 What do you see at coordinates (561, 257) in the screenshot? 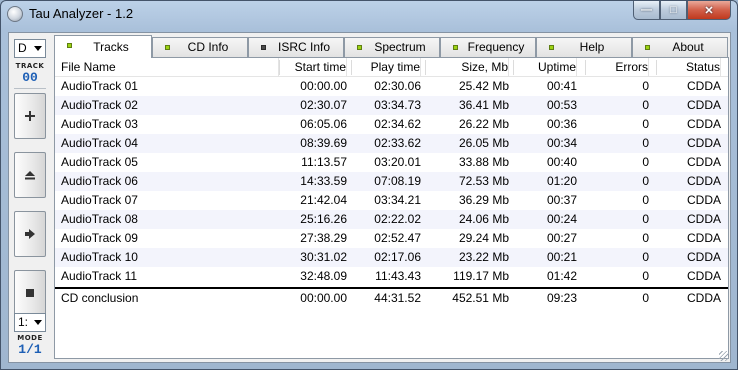
I see `cell-uptime: 00:21` at bounding box center [561, 257].